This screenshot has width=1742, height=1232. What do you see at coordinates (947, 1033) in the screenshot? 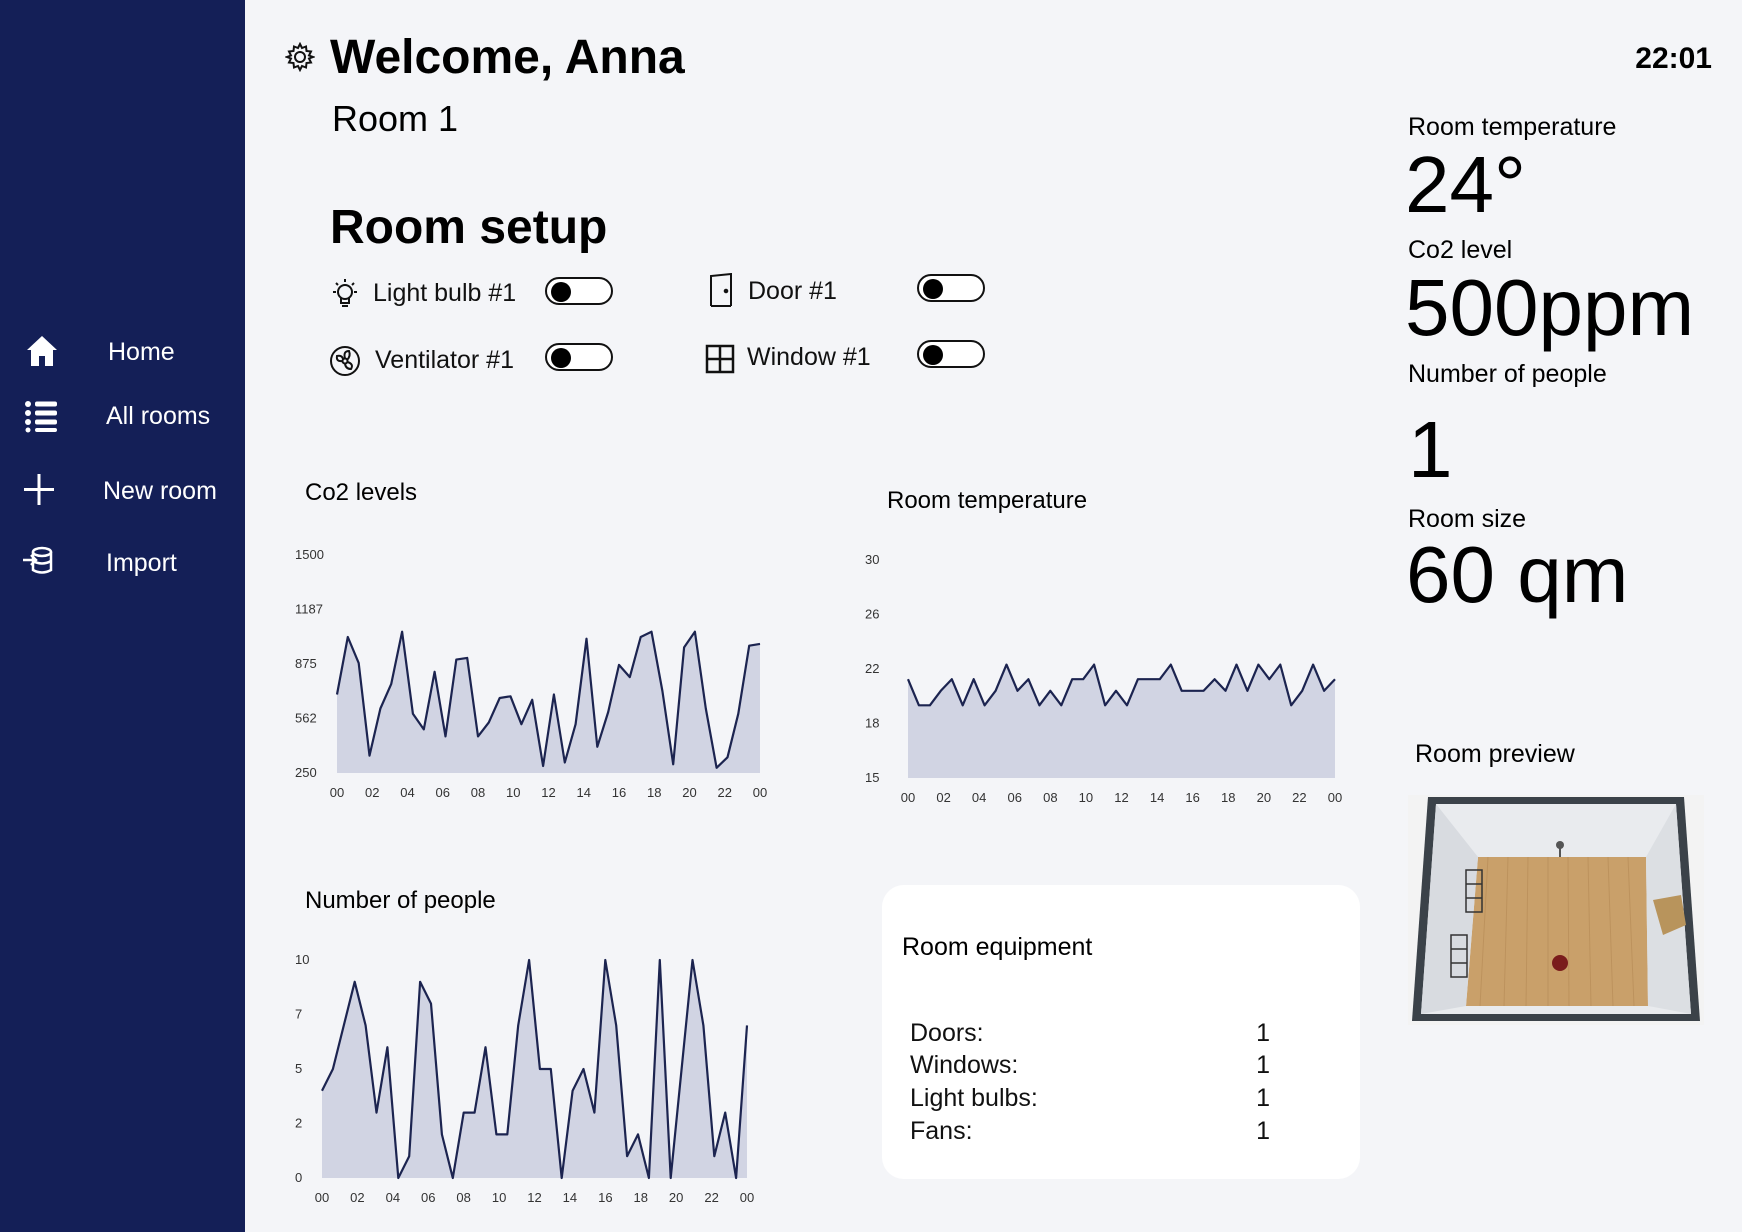
I see `equipment-label: Doors:` at bounding box center [947, 1033].